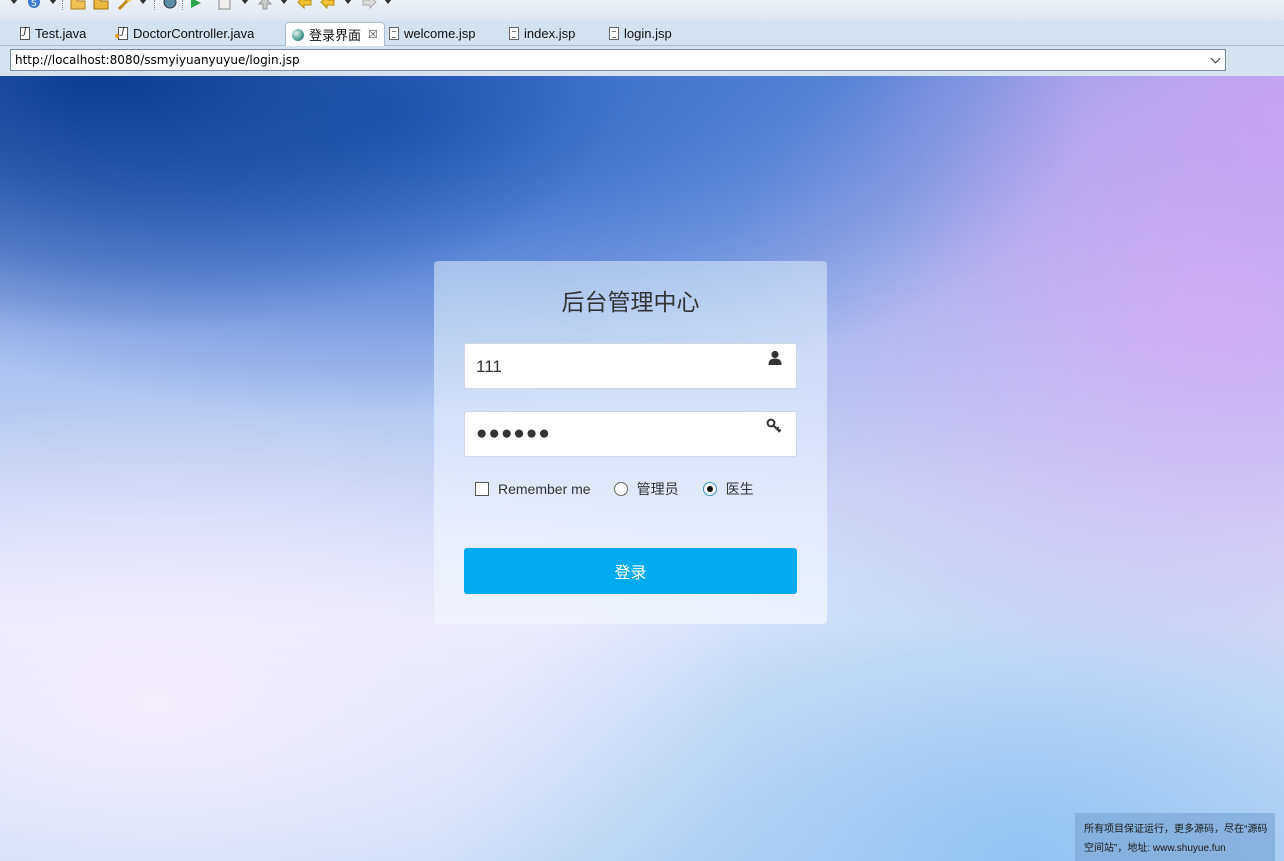 The height and width of the screenshot is (861, 1284). I want to click on up-arrow-icon, so click(265, 5).